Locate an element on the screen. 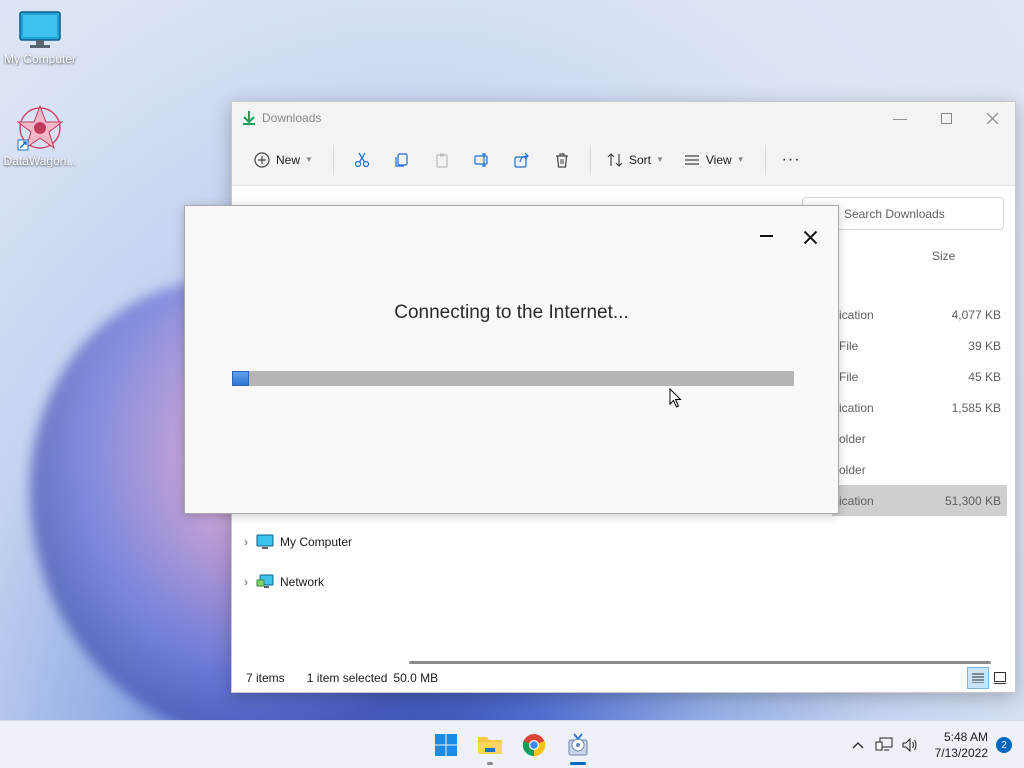  nav-item-network: › Network is located at coordinates (312, 582).